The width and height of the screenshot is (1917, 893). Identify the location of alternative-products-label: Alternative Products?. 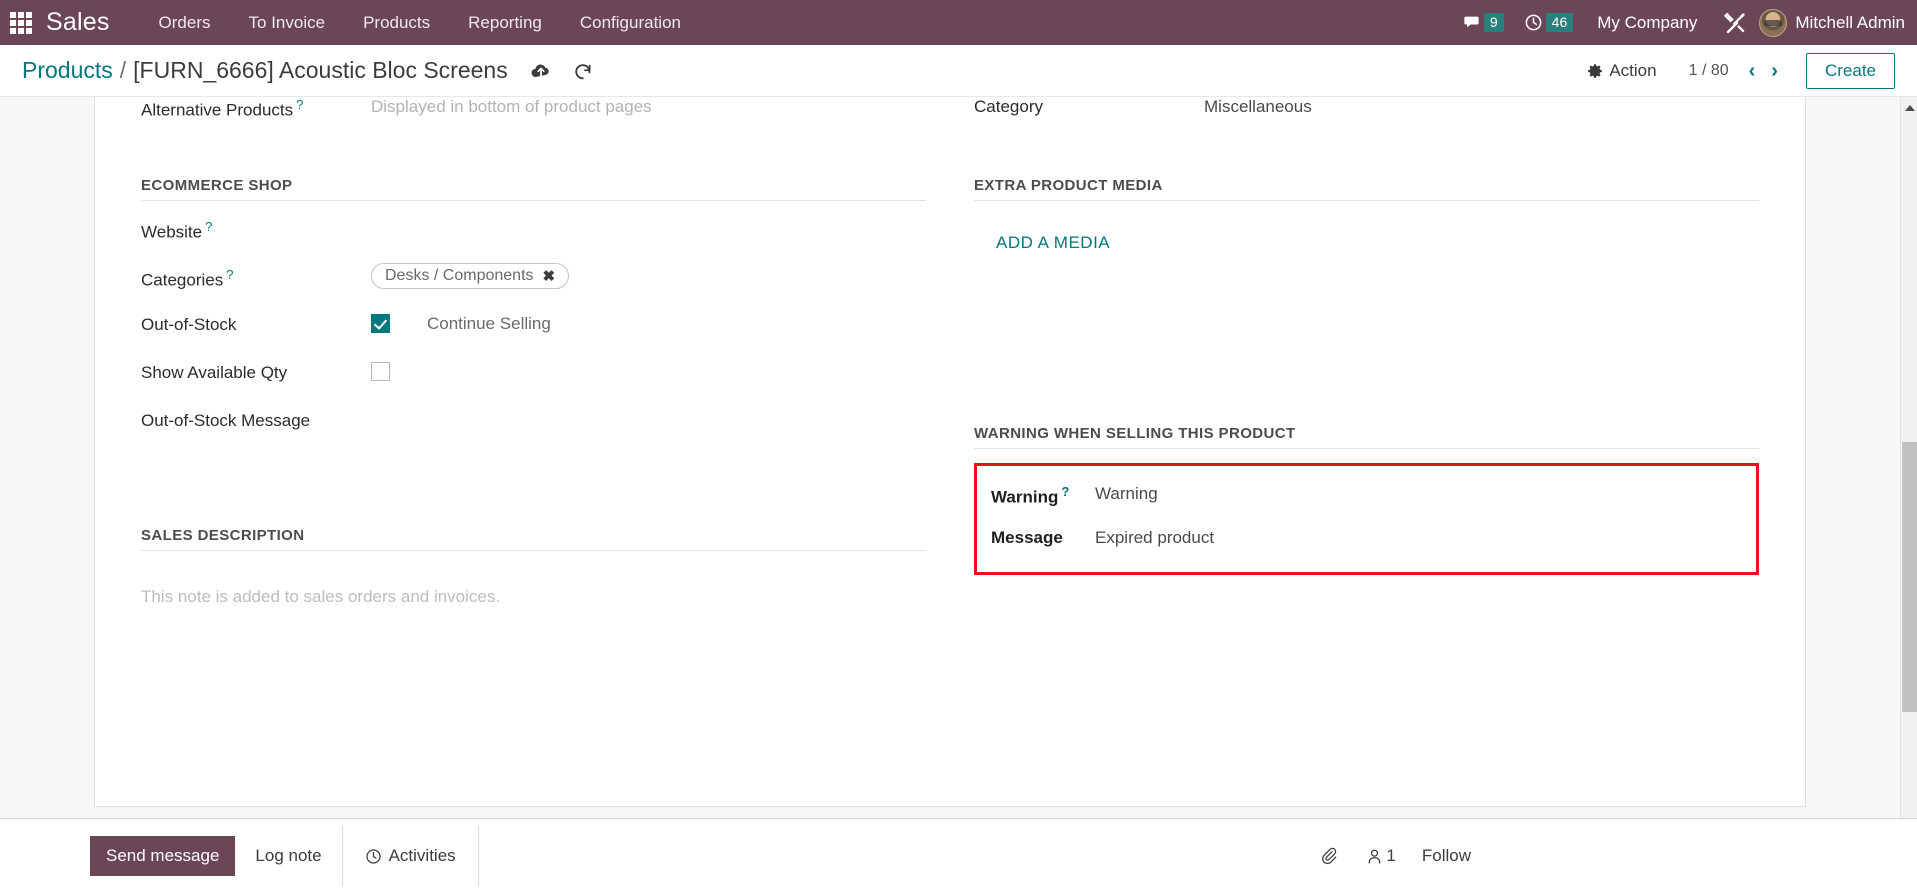
(222, 108).